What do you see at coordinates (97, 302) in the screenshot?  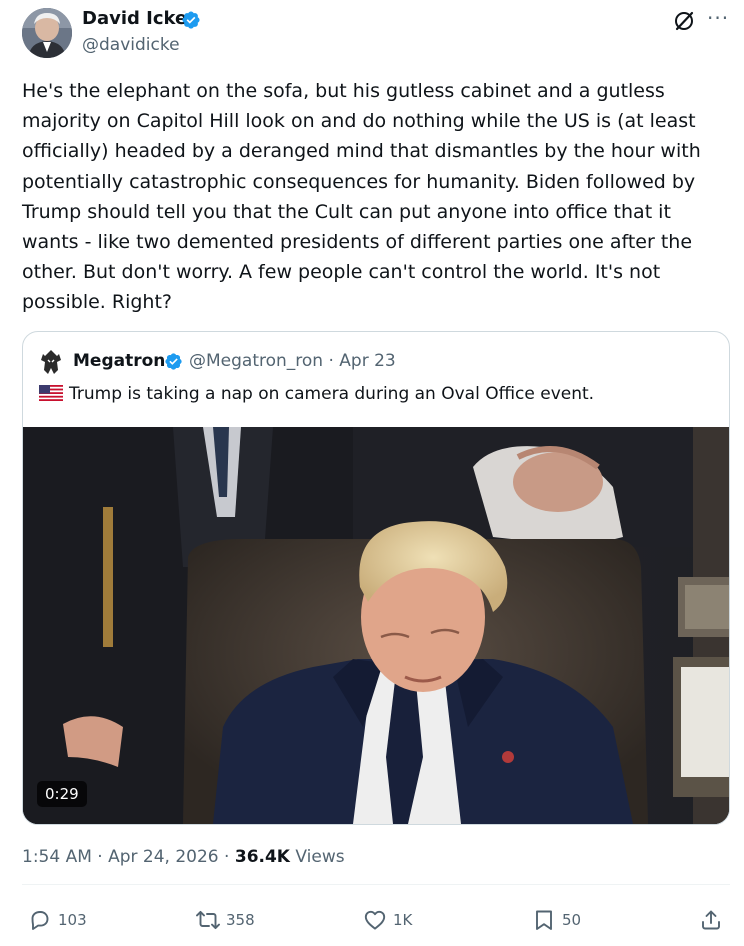 I see `tweet-text-line: possible. Right?` at bounding box center [97, 302].